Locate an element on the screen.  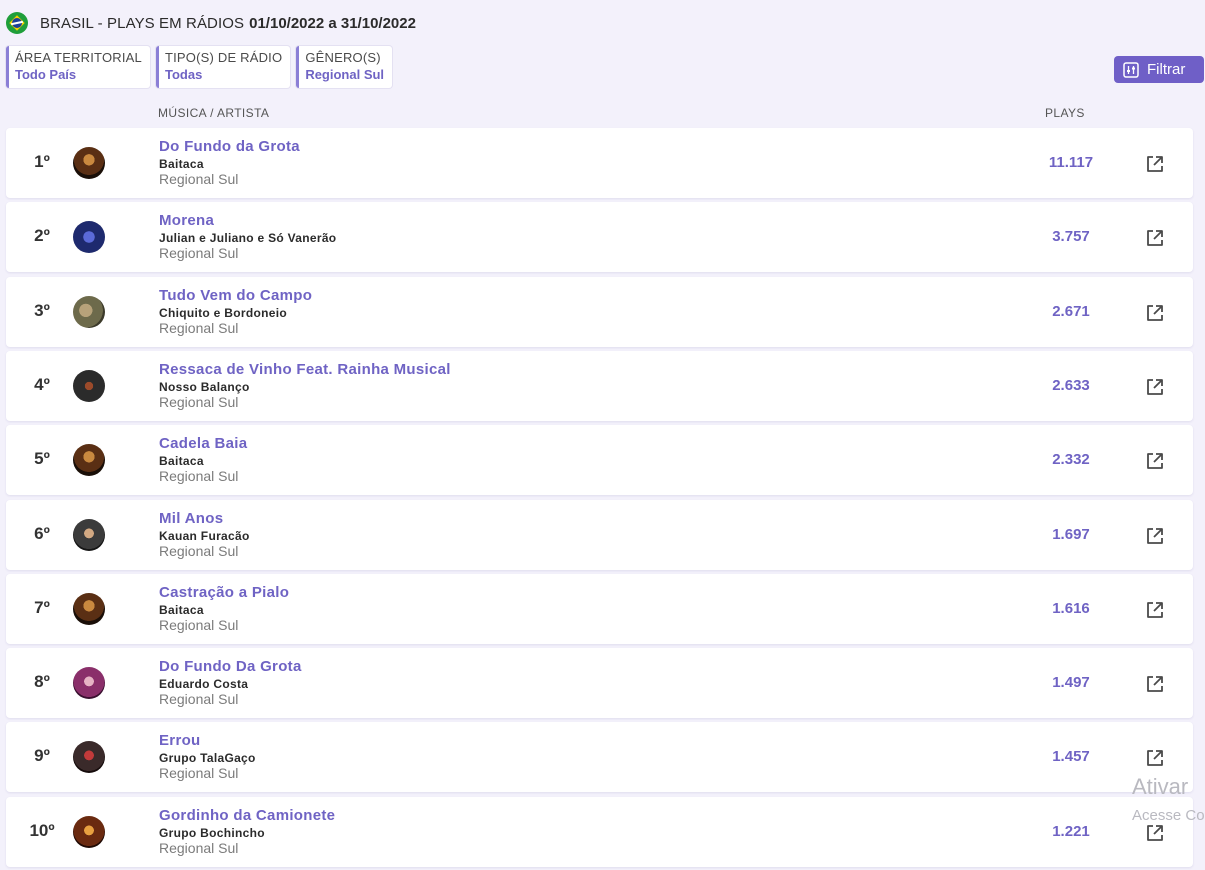
table-row: 5º Cadela Baia Baitaca Regional Sul 2.332 is located at coordinates (599, 460).